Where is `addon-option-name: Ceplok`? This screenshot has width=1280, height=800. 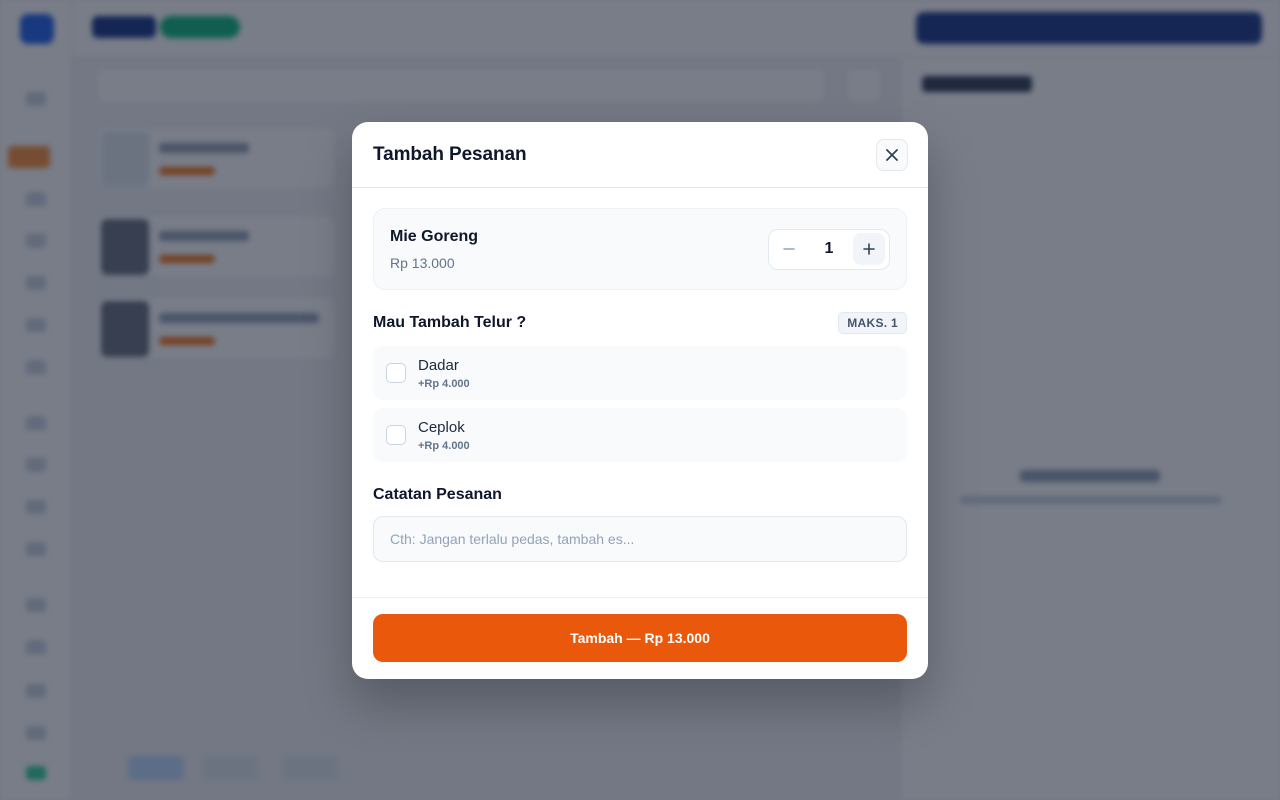
addon-option-name: Ceplok is located at coordinates (441, 427).